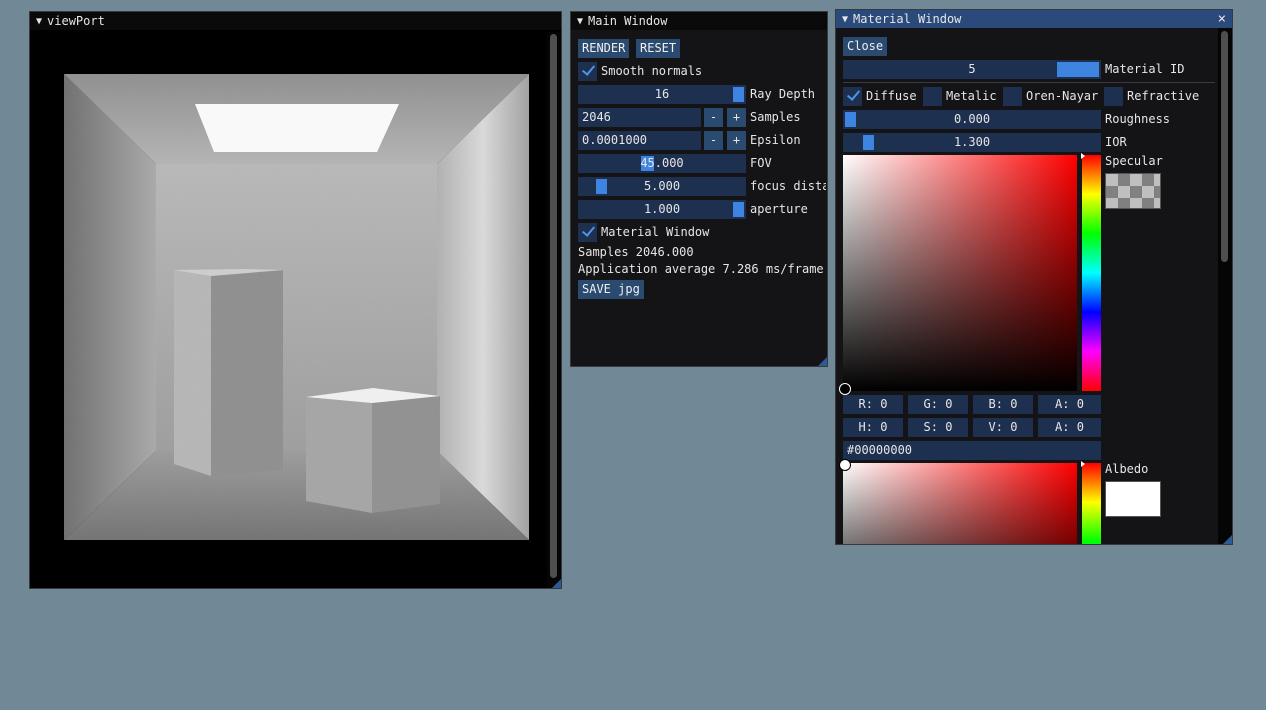 The image size is (1266, 710). I want to click on samples-input: 2046, so click(639, 117).